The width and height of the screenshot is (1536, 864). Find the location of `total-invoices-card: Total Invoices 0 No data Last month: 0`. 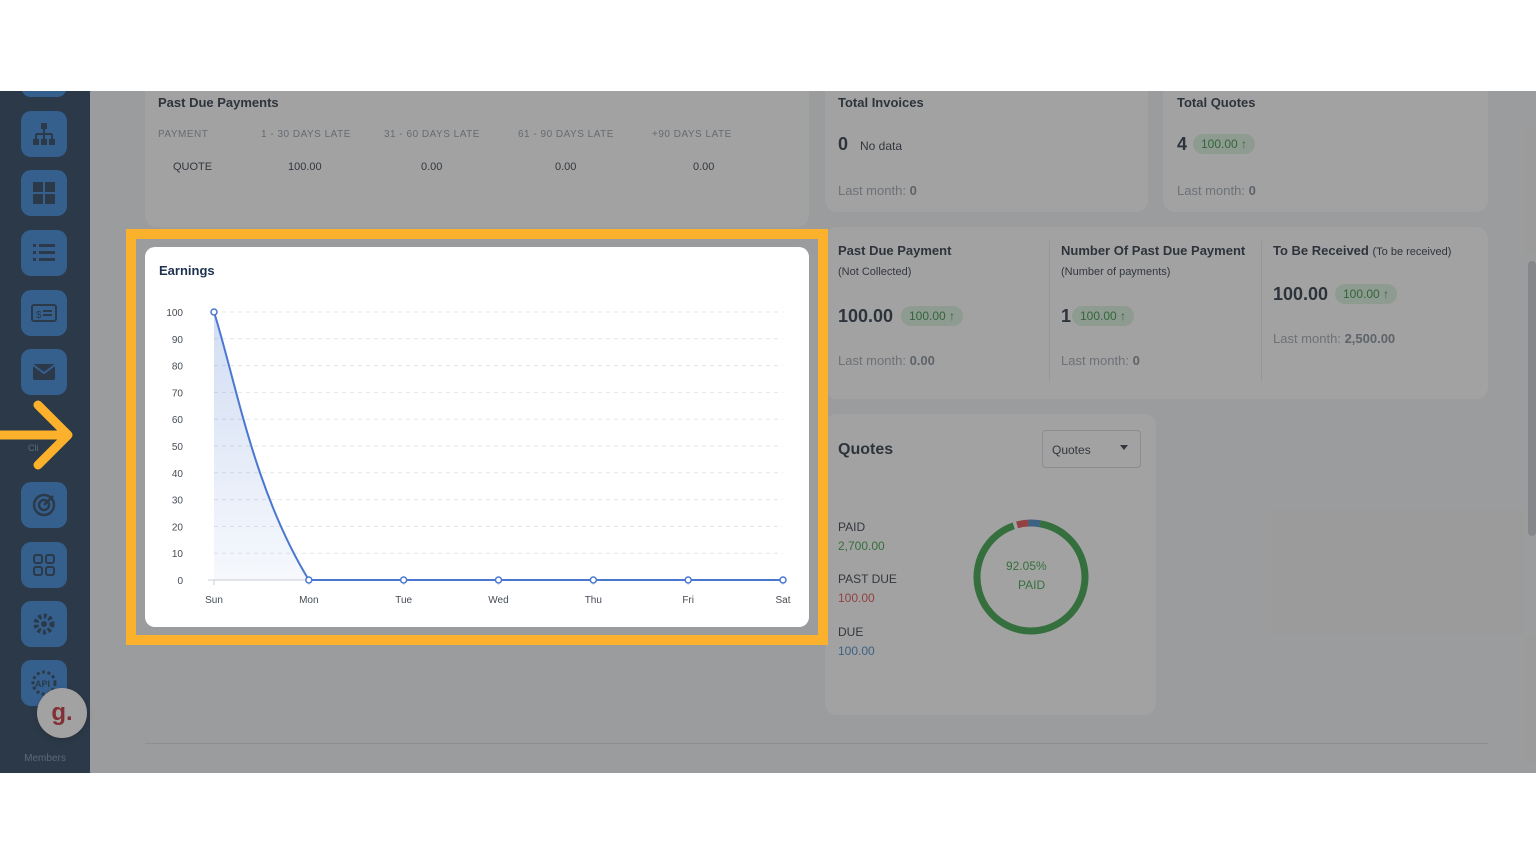

total-invoices-card: Total Invoices 0 No data Last month: 0 is located at coordinates (986, 151).